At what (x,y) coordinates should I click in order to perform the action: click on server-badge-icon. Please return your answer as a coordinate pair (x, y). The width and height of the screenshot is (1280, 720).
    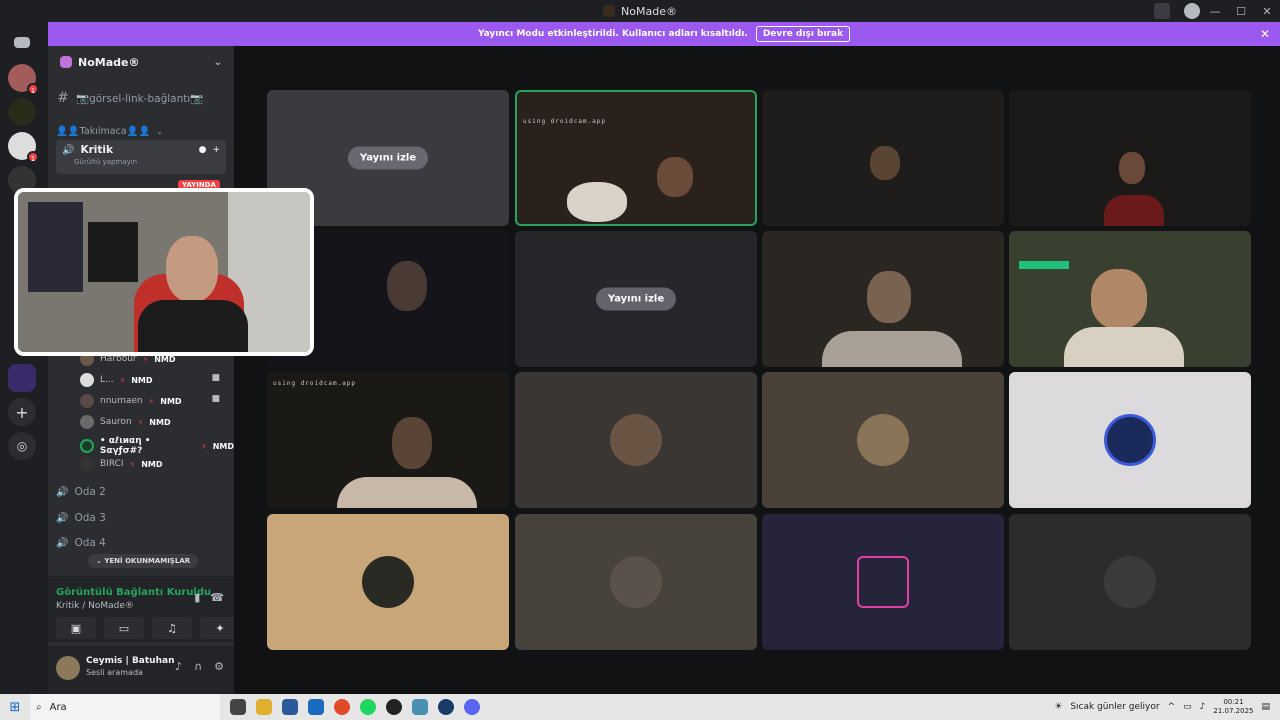
    Looking at the image, I should click on (66, 62).